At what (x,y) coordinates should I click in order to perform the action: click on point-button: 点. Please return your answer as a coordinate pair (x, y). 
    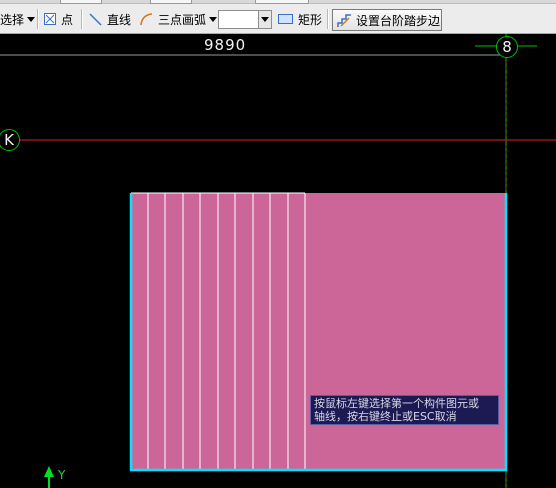
    Looking at the image, I should click on (58, 19).